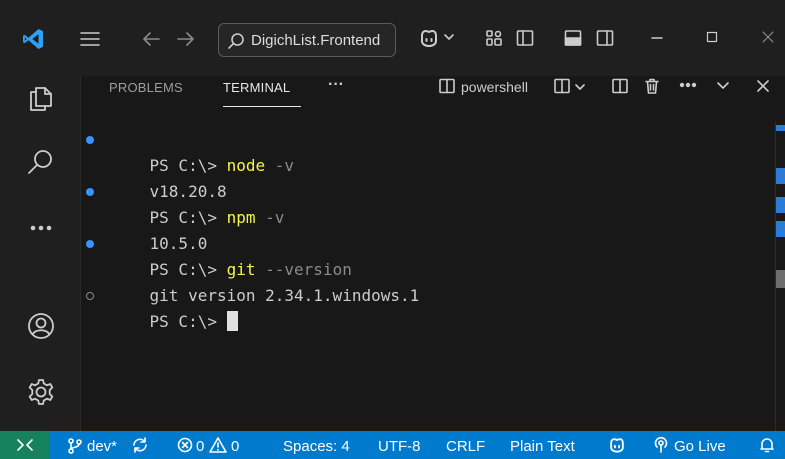 The height and width of the screenshot is (459, 785). I want to click on forward-arrow-icon, so click(186, 39).